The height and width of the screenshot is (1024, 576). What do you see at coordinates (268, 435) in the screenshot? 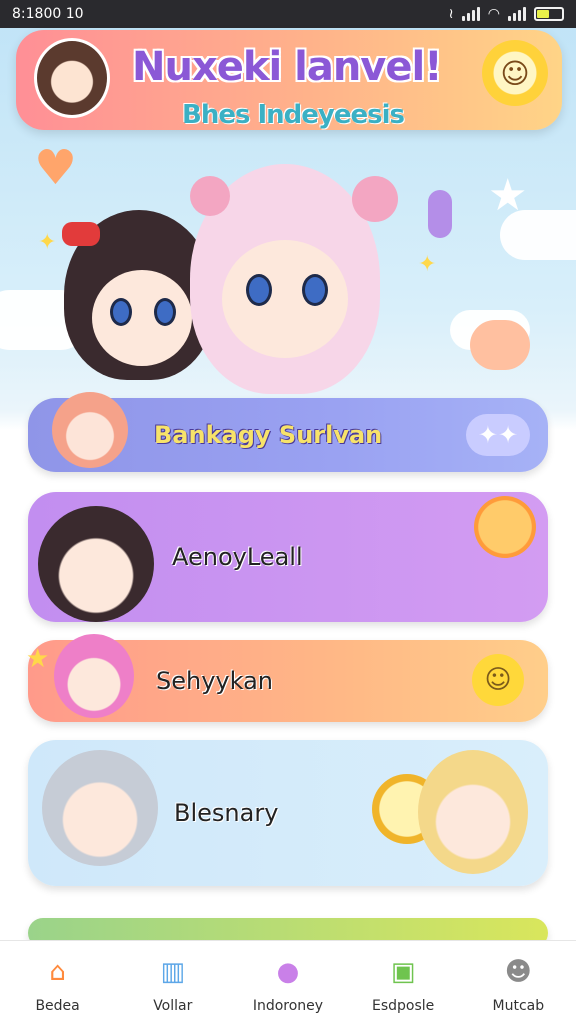
I see `card-label: Bankagy Surlvan` at bounding box center [268, 435].